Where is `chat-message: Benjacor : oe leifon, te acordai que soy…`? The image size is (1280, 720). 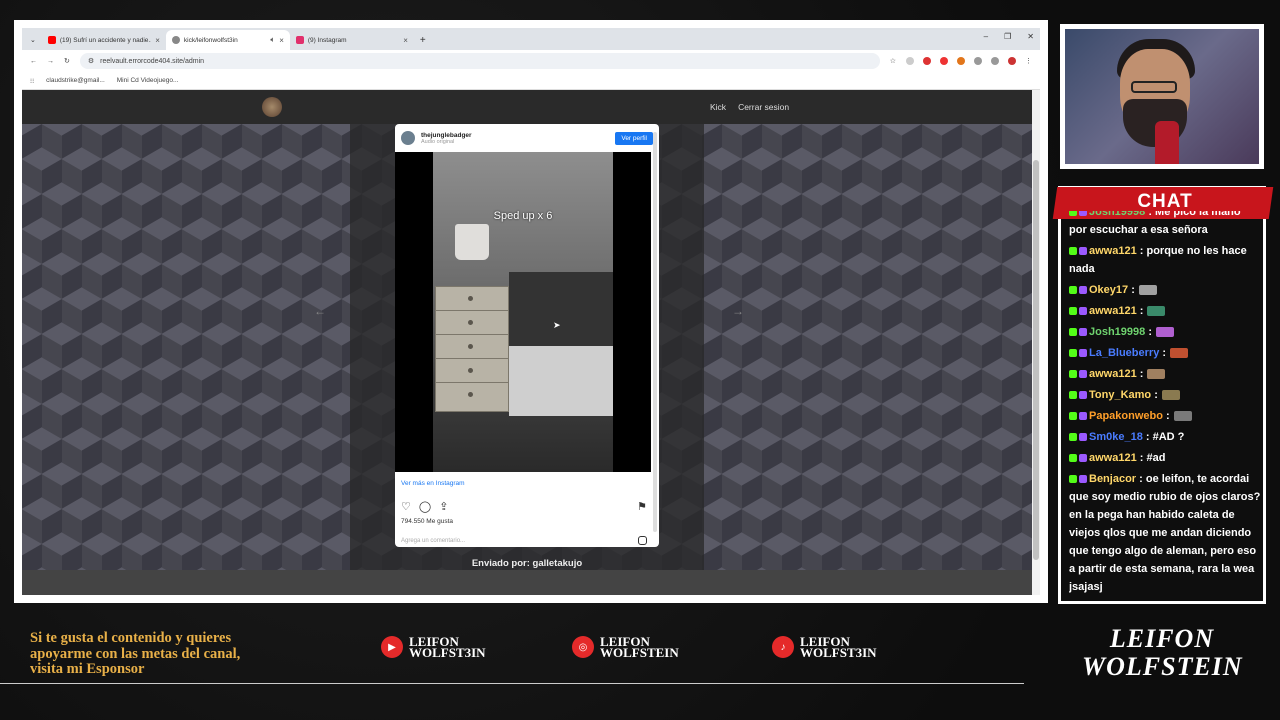 chat-message: Benjacor : oe leifon, te acordai que soy… is located at coordinates (1165, 533).